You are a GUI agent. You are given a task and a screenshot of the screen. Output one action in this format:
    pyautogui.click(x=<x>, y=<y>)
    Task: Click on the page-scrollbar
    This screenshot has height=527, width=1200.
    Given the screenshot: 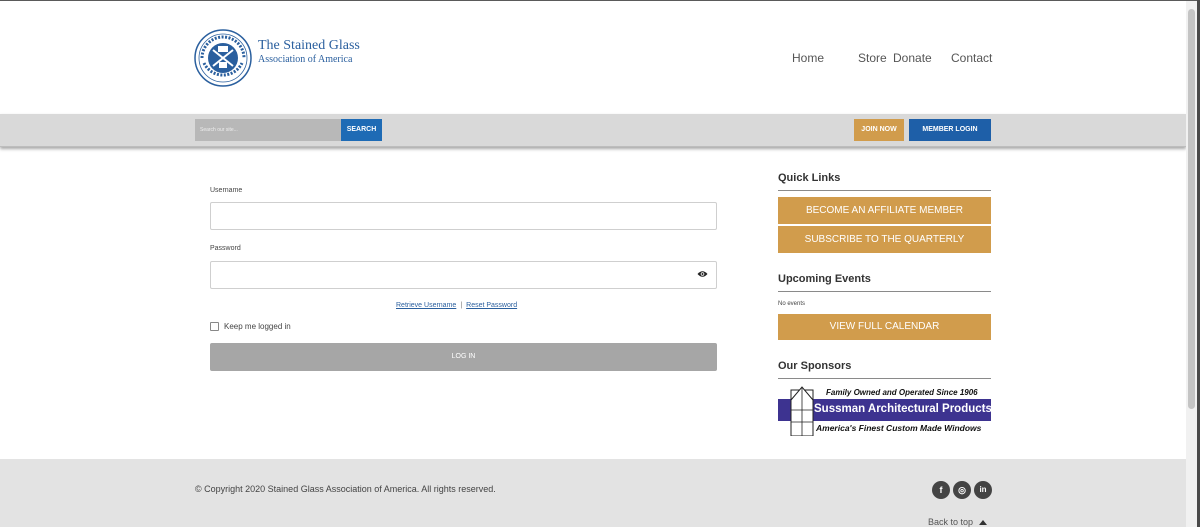 What is the action you would take?
    pyautogui.click(x=1191, y=264)
    